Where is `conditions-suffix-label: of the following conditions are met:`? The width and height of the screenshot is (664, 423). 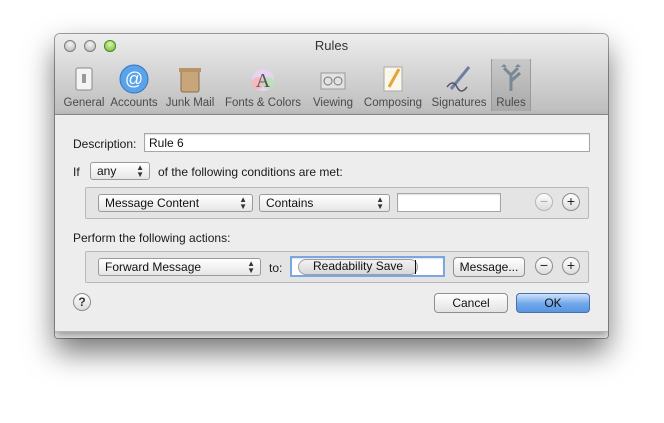
conditions-suffix-label: of the following conditions are met: is located at coordinates (250, 172).